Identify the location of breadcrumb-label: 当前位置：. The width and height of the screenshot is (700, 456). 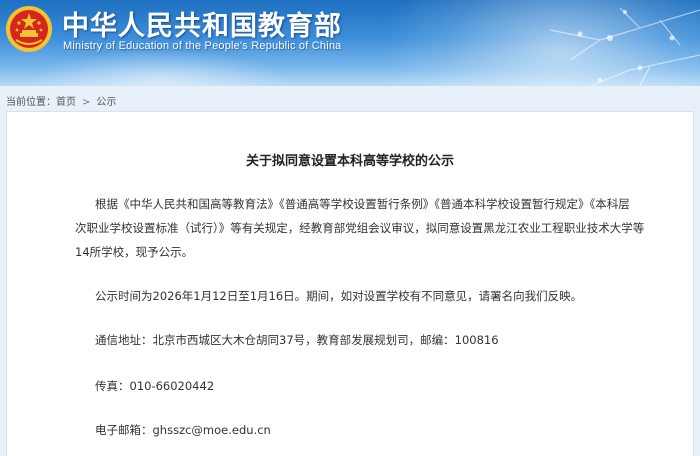
(31, 102).